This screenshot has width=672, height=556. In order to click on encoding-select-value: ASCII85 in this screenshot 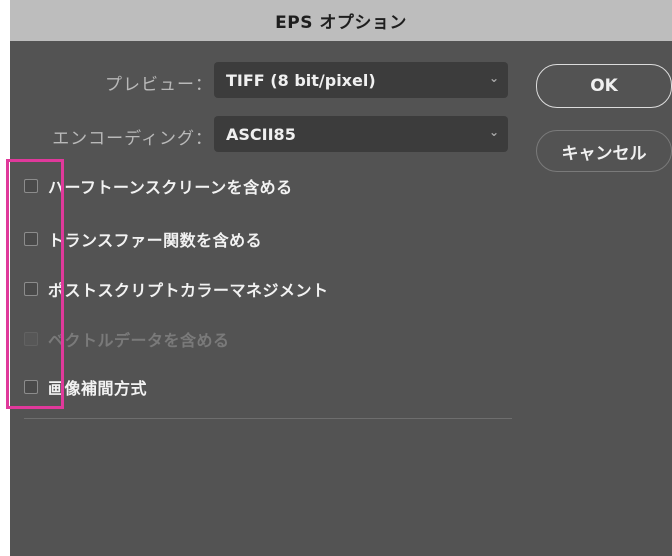, I will do `click(261, 134)`.